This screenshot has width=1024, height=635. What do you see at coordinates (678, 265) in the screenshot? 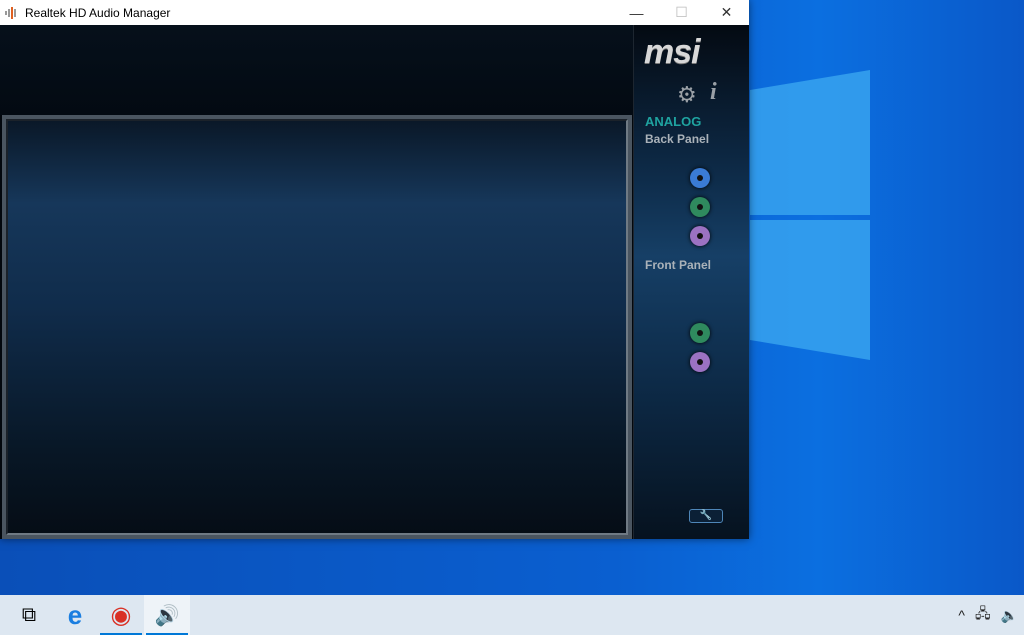
I see `front-panel-label: Front Panel` at bounding box center [678, 265].